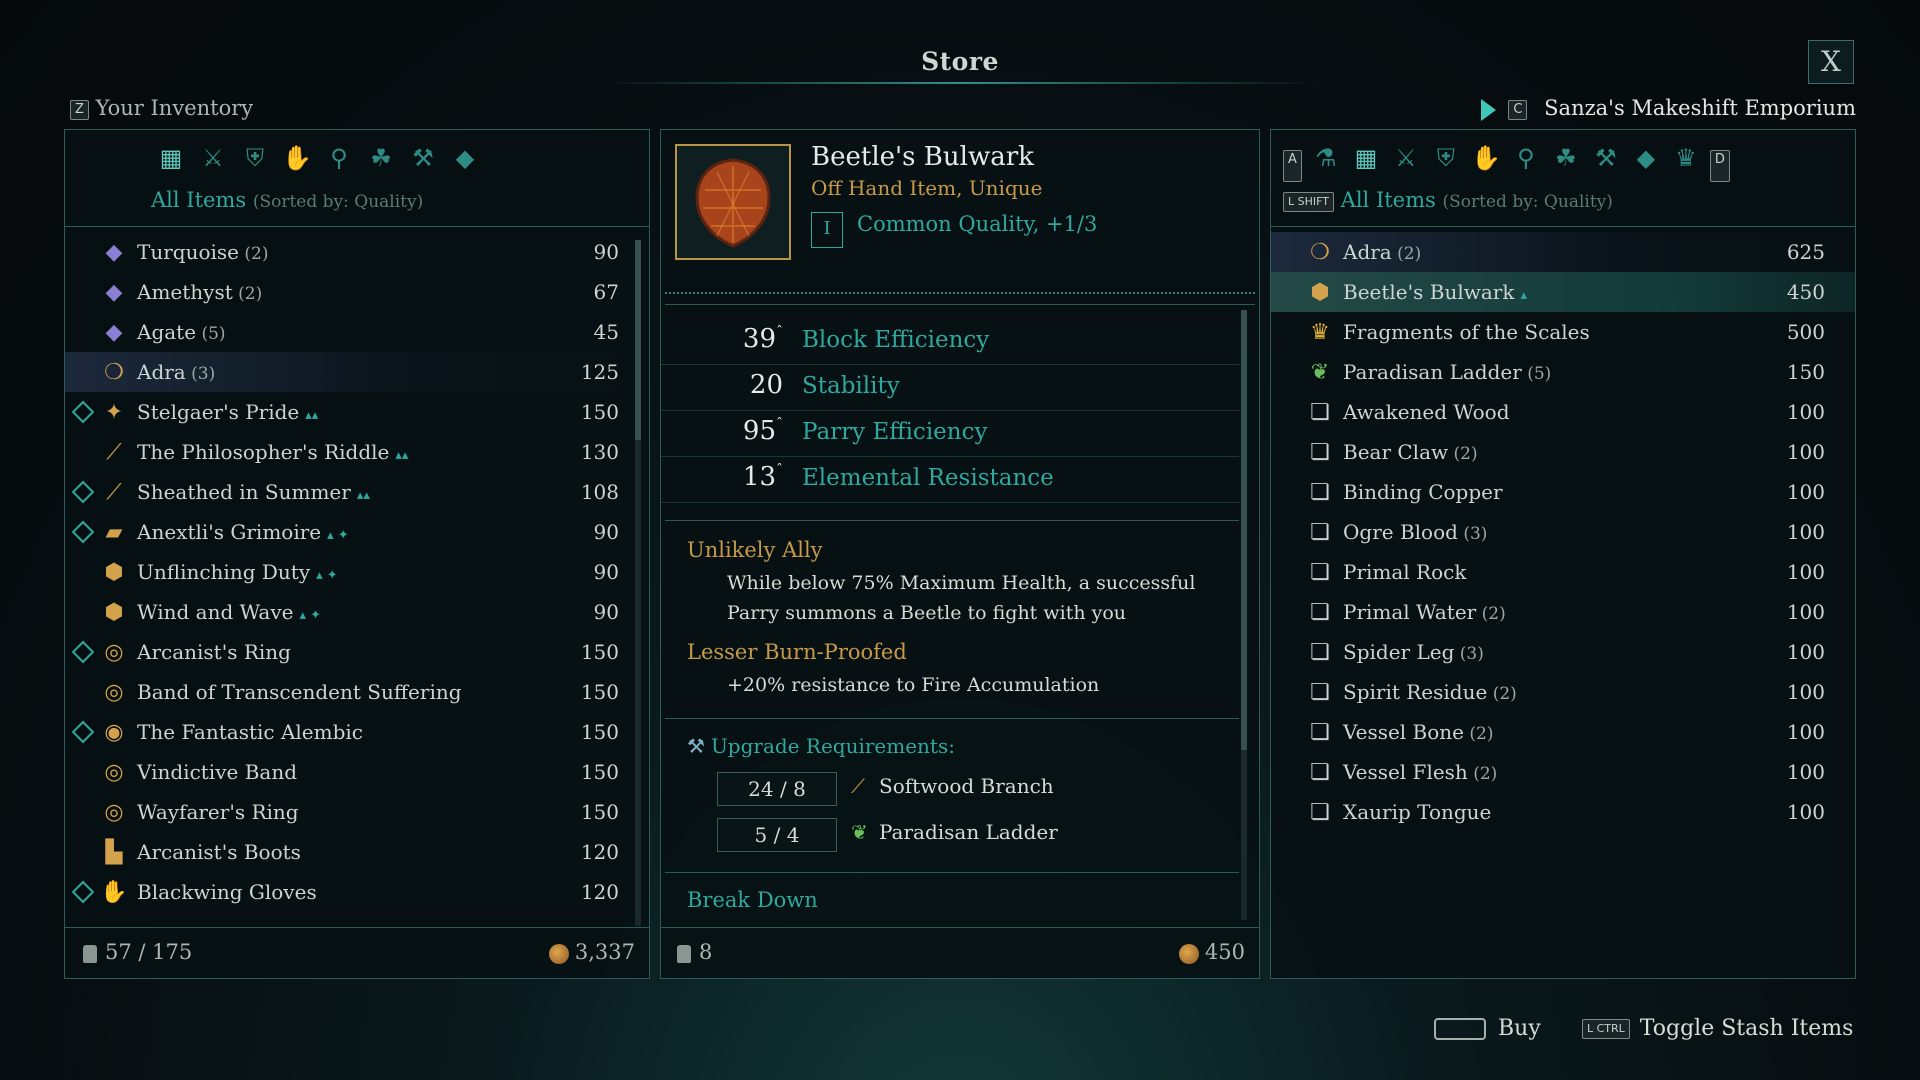 Image resolution: width=1920 pixels, height=1080 pixels. I want to click on item-price: 90, so click(606, 252).